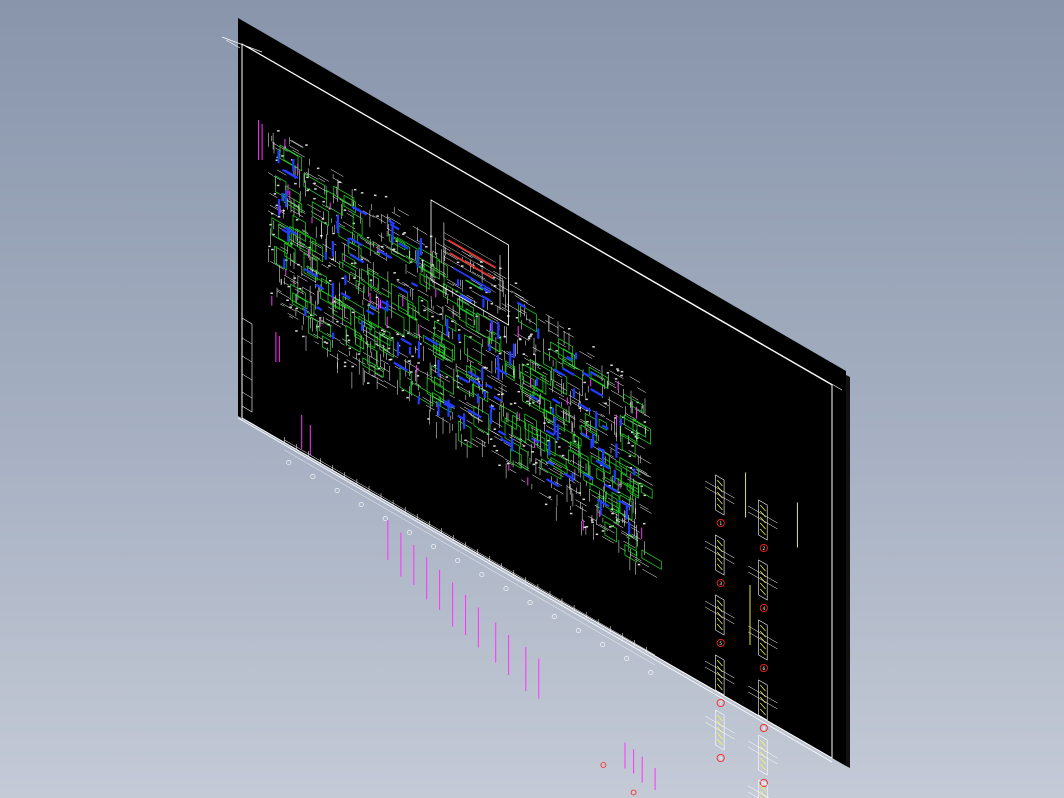  I want to click on detail-mark-label: 9, so click(720, 759).